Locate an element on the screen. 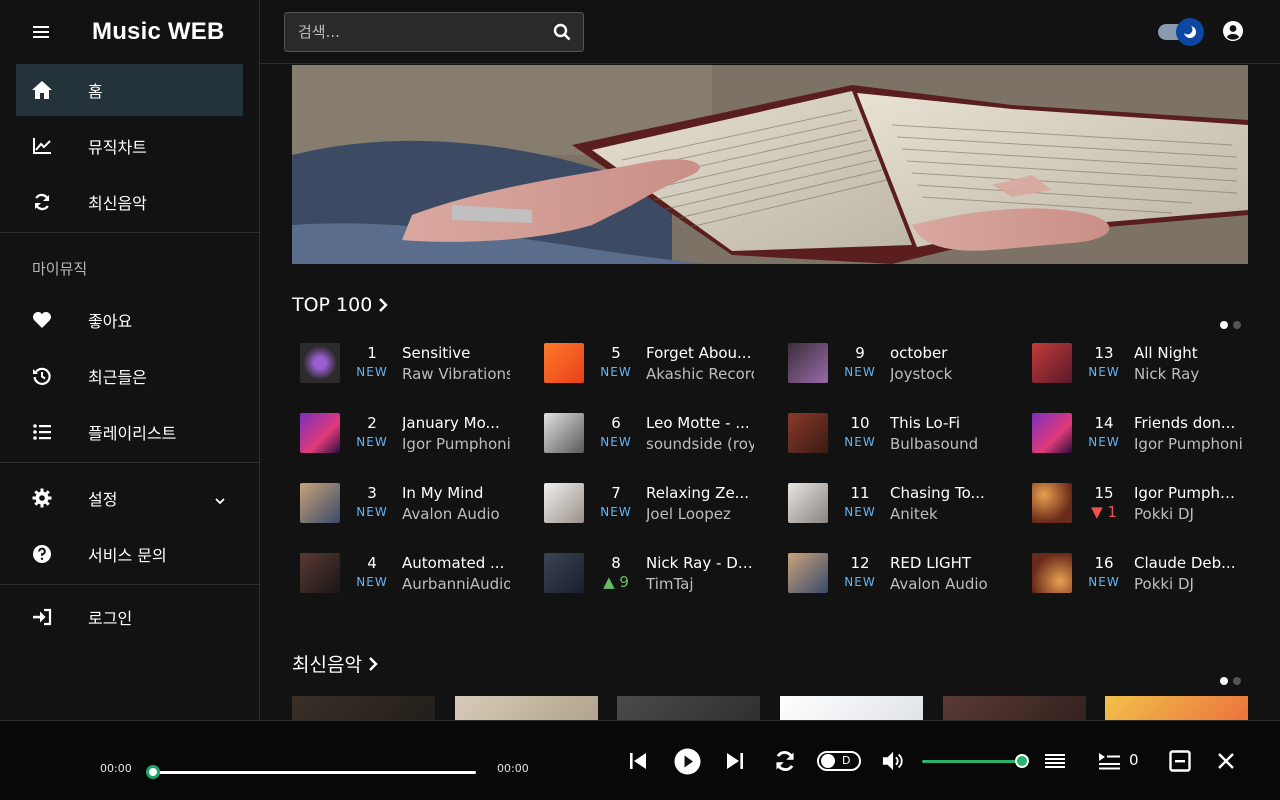 This screenshot has width=1280, height=800. sidebar-item-latest-music: 최신음악 is located at coordinates (129, 202).